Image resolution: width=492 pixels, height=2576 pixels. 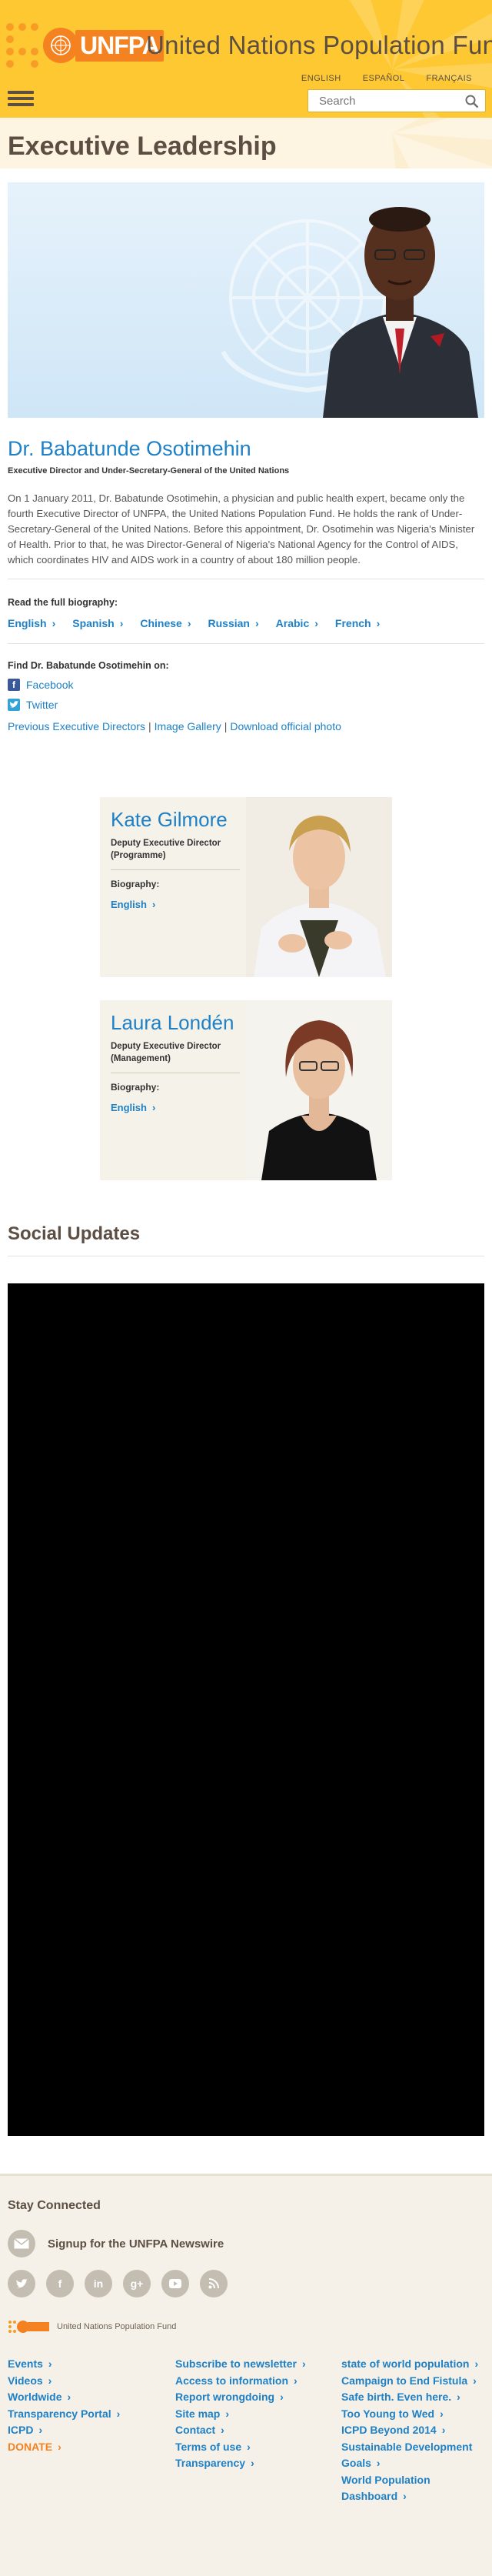 I want to click on footer-logo-caption: United Nations Population Fund, so click(x=117, y=2327).